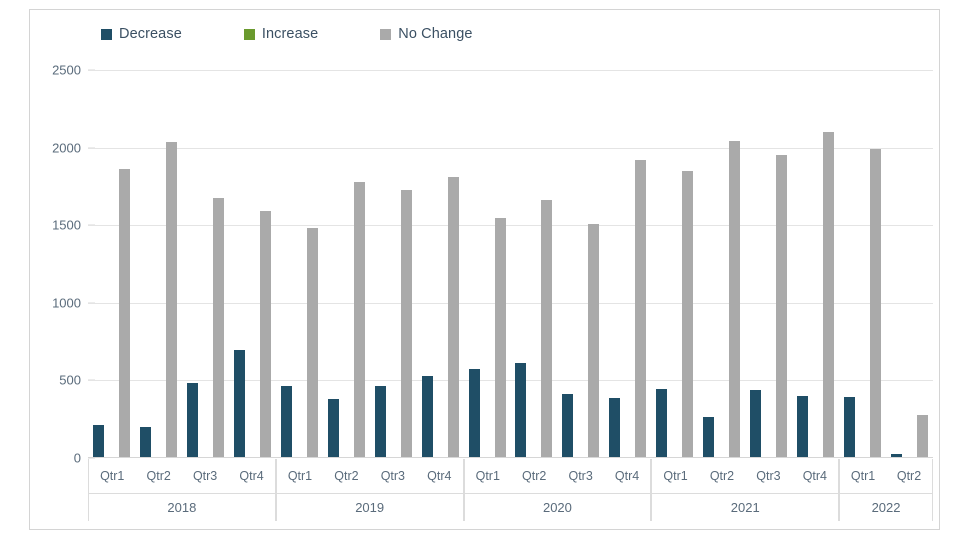  I want to click on y-axis: 0 500 1000 1500 2000 2500, so click(62, 264).